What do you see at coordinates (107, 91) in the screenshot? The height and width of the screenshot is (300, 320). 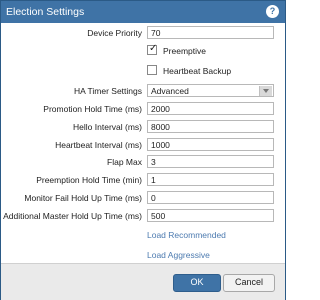 I see `ha-timer-label: HA Timer Settings` at bounding box center [107, 91].